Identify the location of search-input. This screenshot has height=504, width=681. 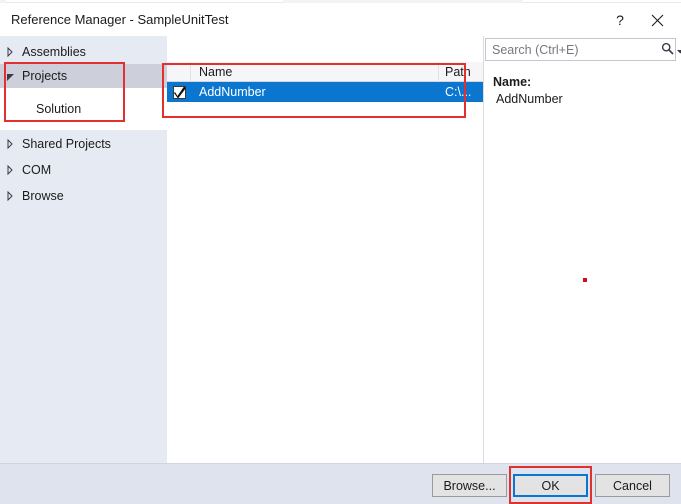
(571, 49).